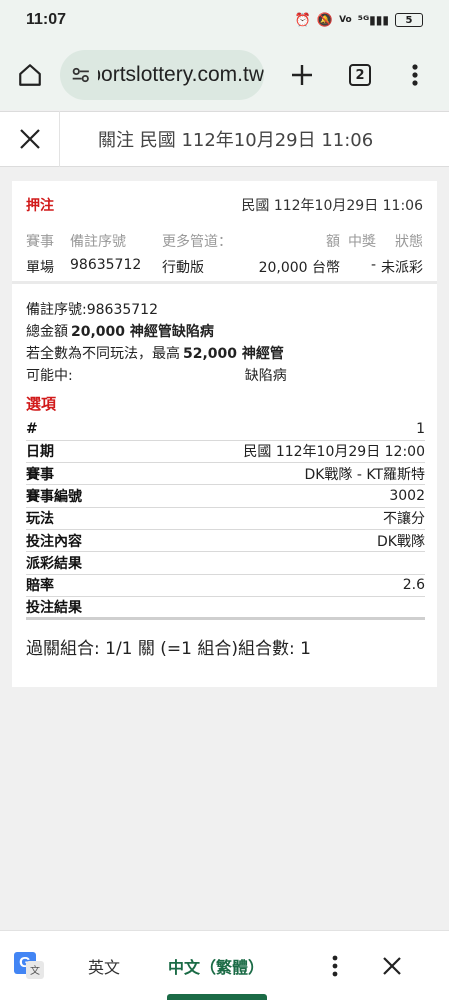  I want to click on translate-bar: G 文 英文 中文（繁體）, so click(224, 965).